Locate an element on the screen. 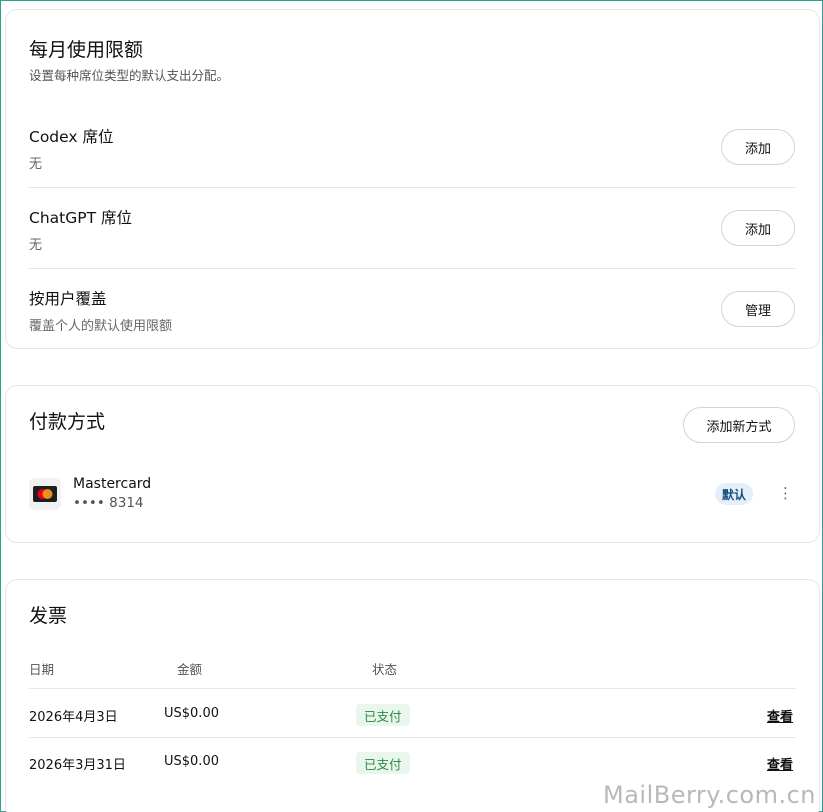  per-user-override-title: 按用户覆盖 is located at coordinates (68, 299).